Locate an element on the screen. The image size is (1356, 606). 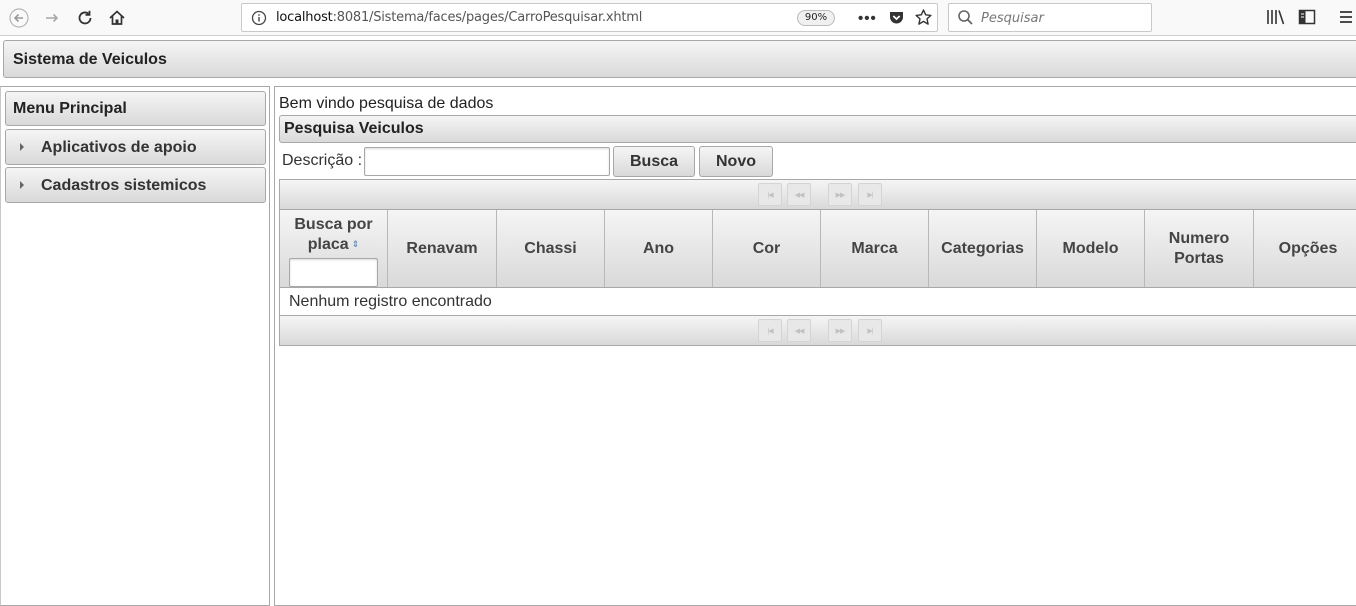
search-icon is located at coordinates (965, 20).